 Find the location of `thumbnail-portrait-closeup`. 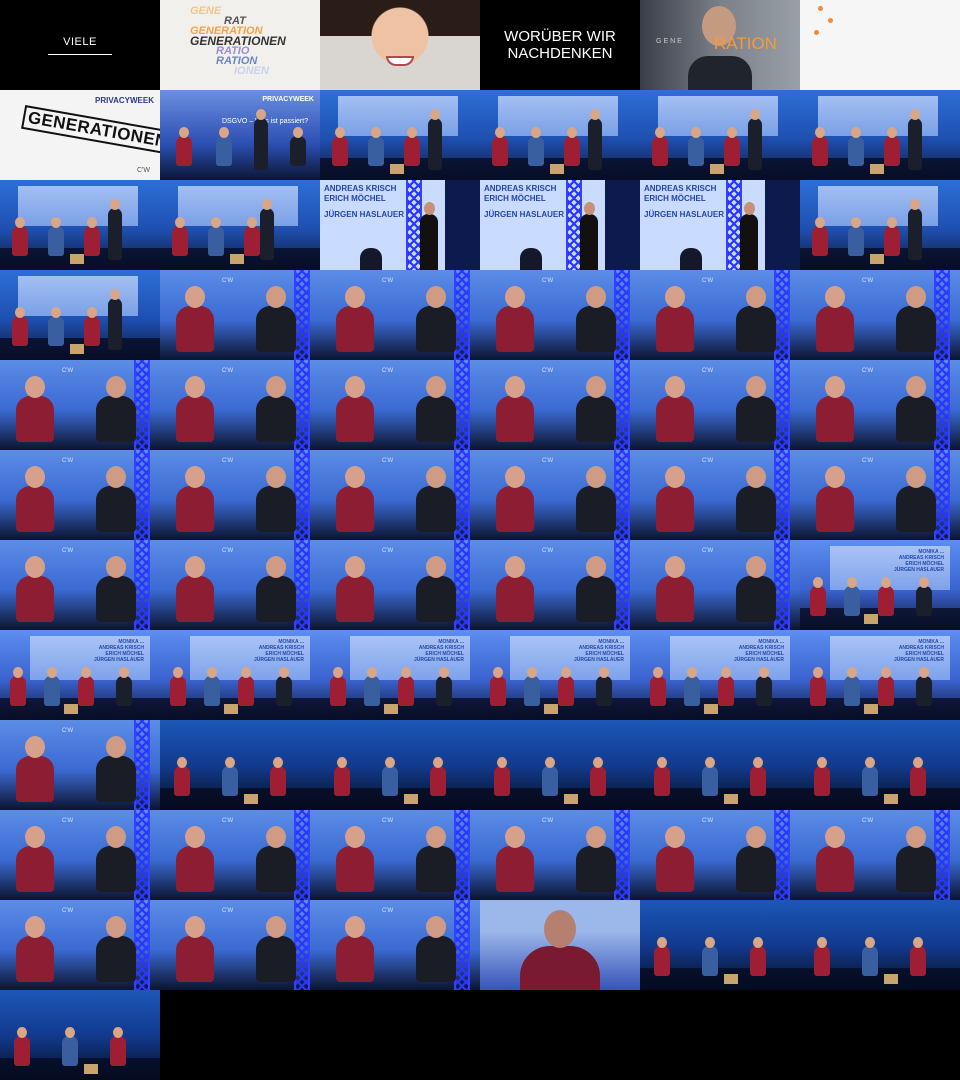

thumbnail-portrait-closeup is located at coordinates (560, 945).